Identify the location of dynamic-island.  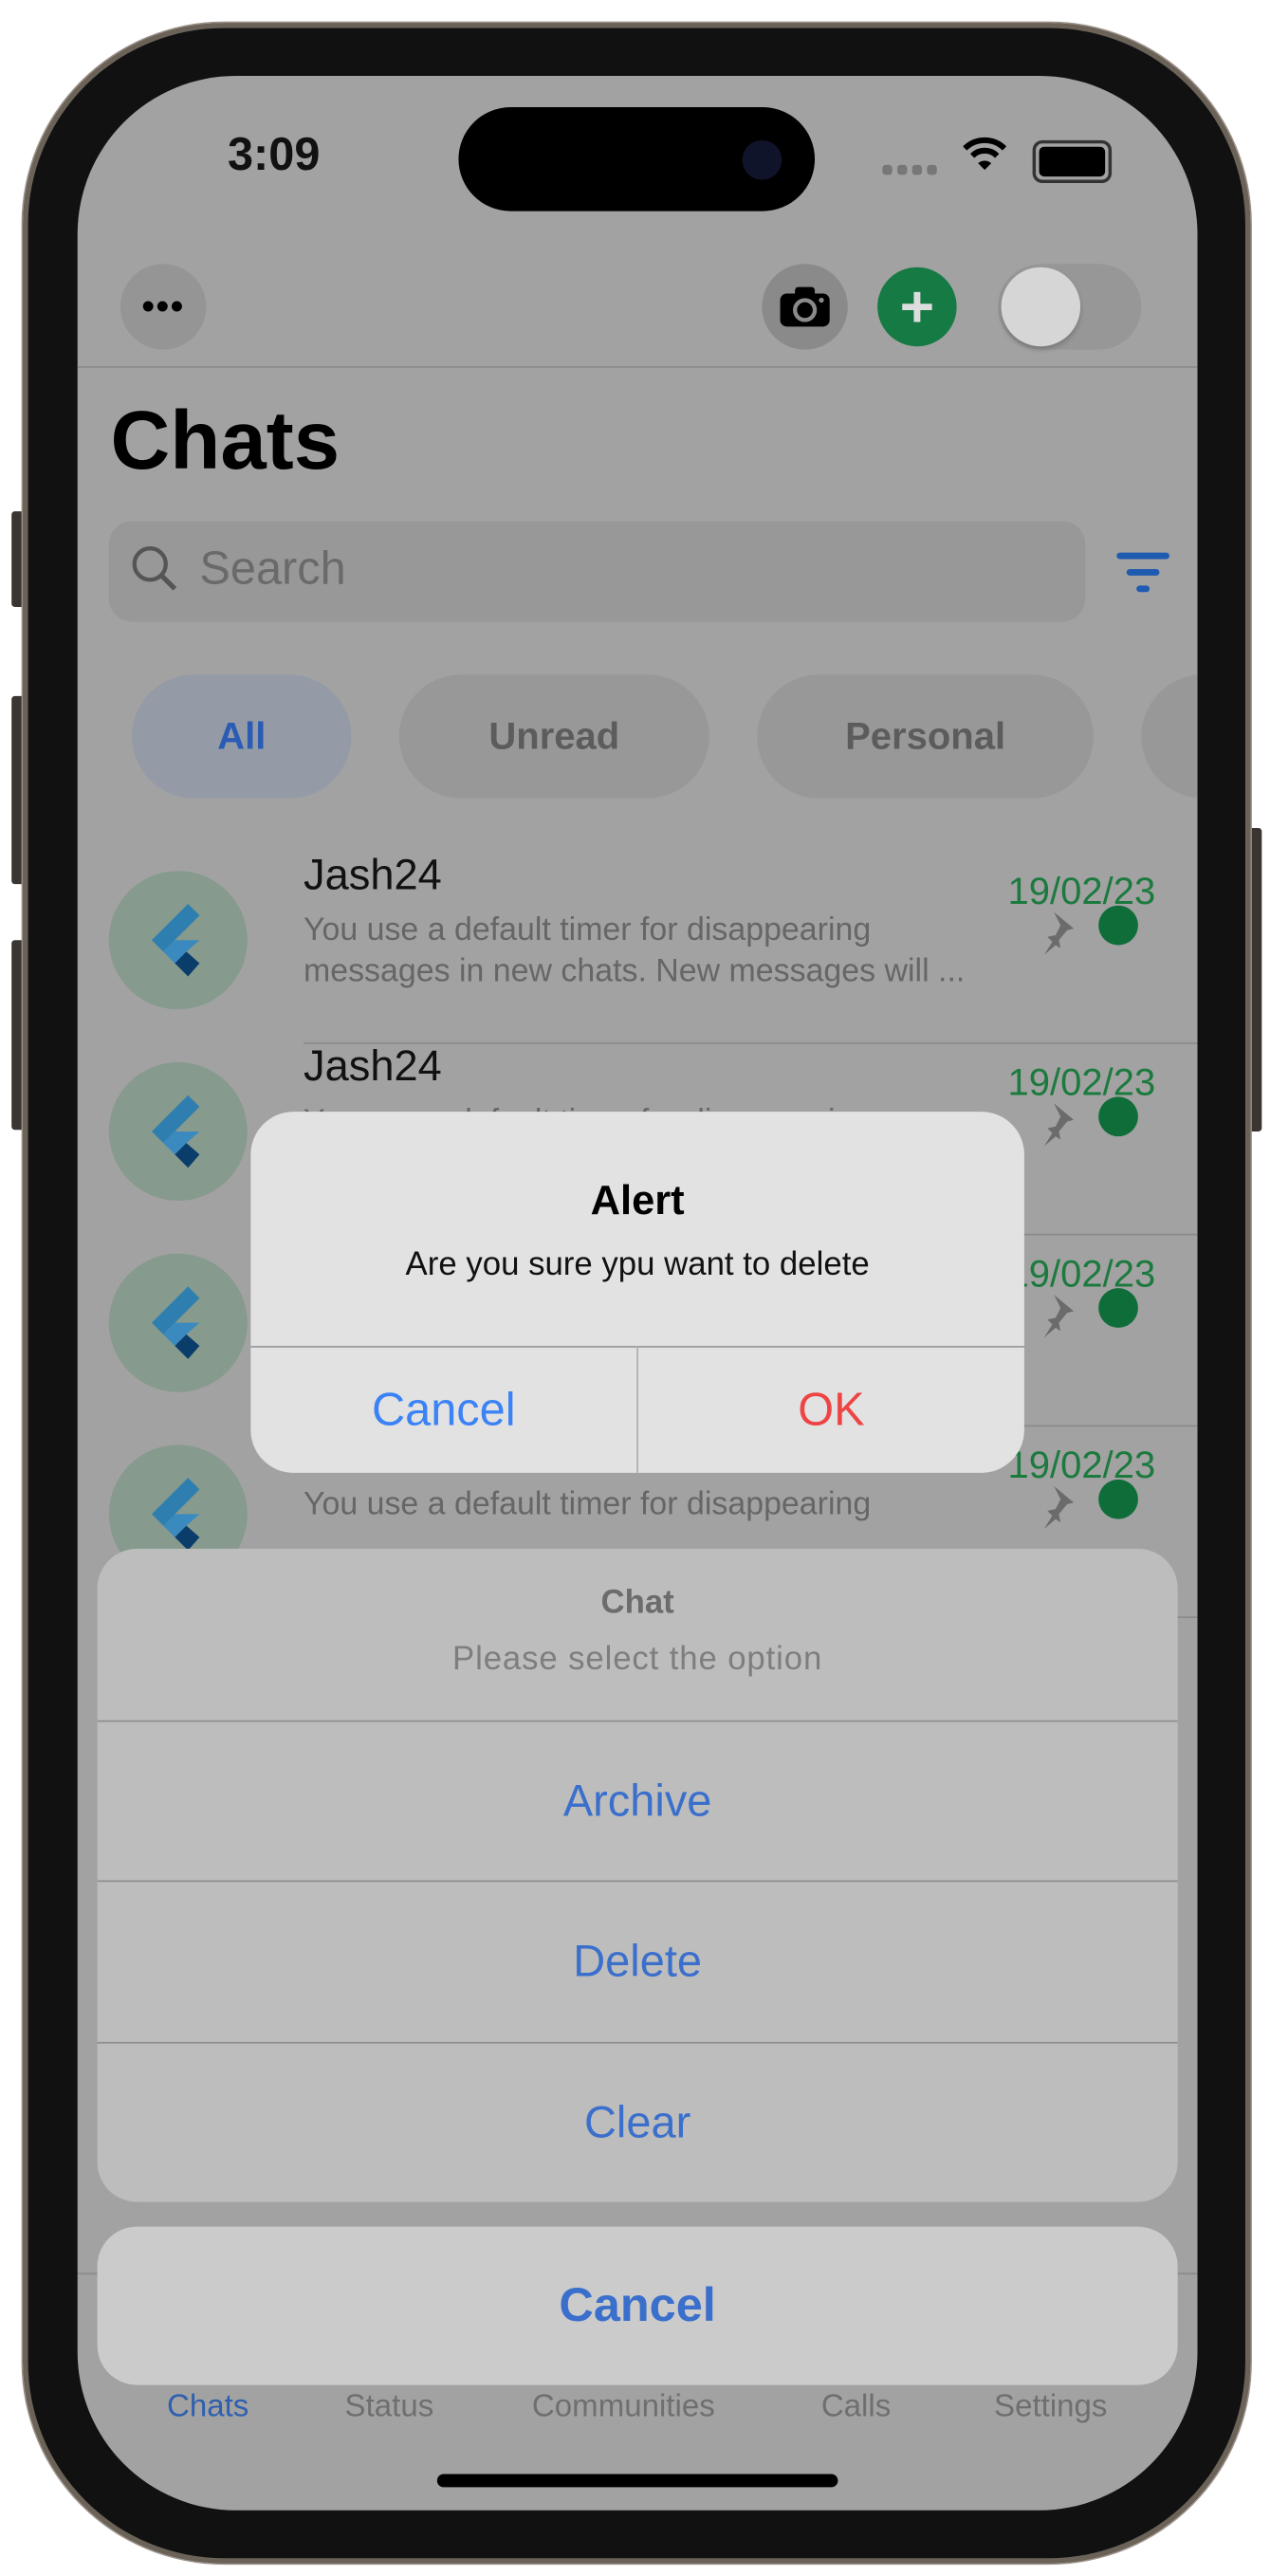
(637, 159).